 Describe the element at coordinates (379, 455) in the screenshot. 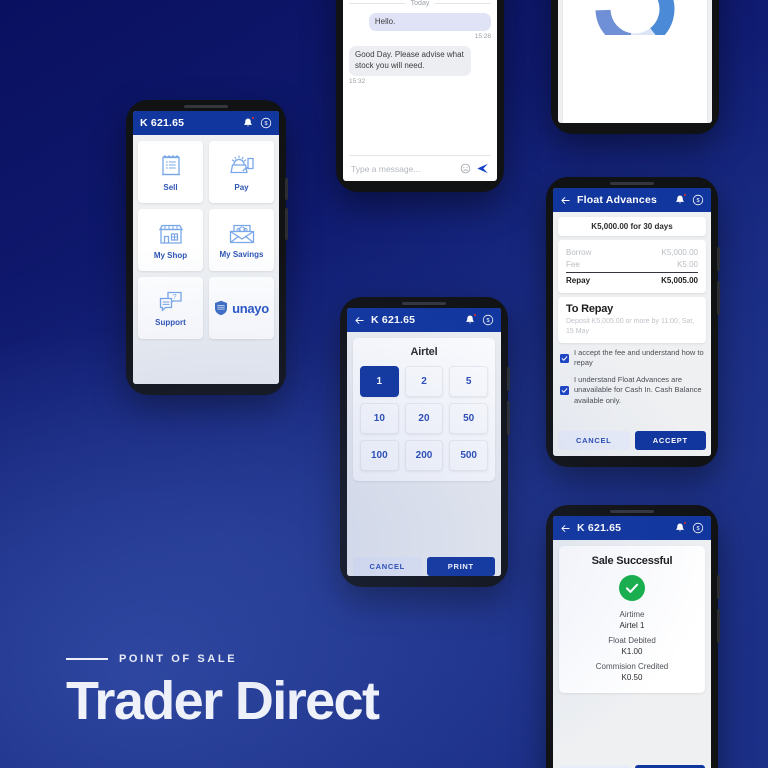

I see `denomination-key: 100` at that location.